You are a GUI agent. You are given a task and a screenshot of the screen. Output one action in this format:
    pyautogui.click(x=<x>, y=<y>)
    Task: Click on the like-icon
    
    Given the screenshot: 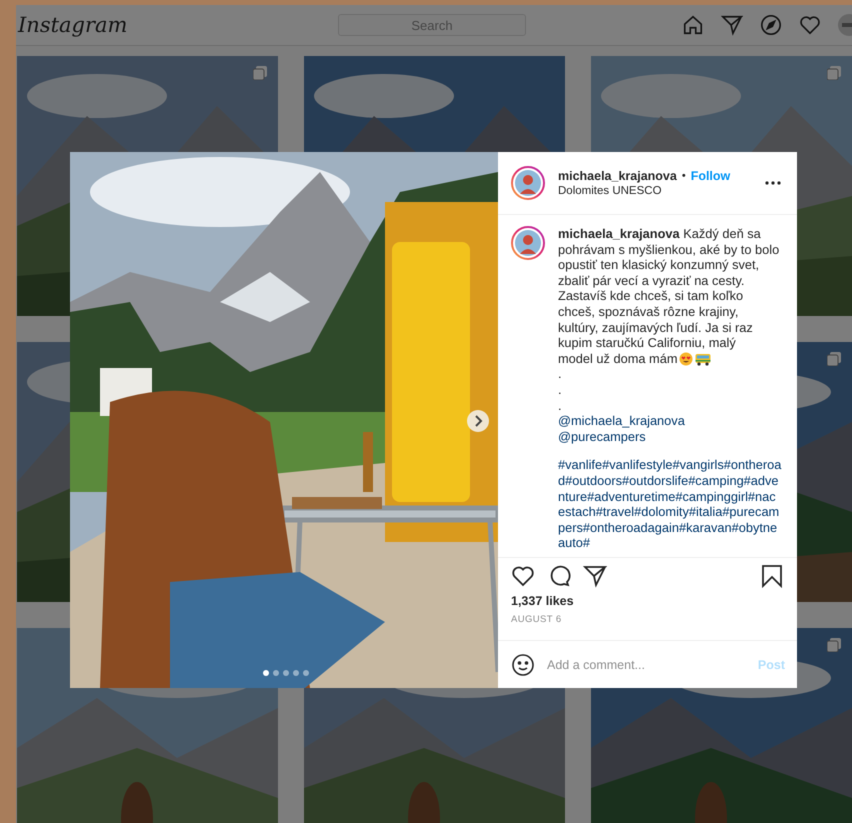 What is the action you would take?
    pyautogui.click(x=523, y=576)
    